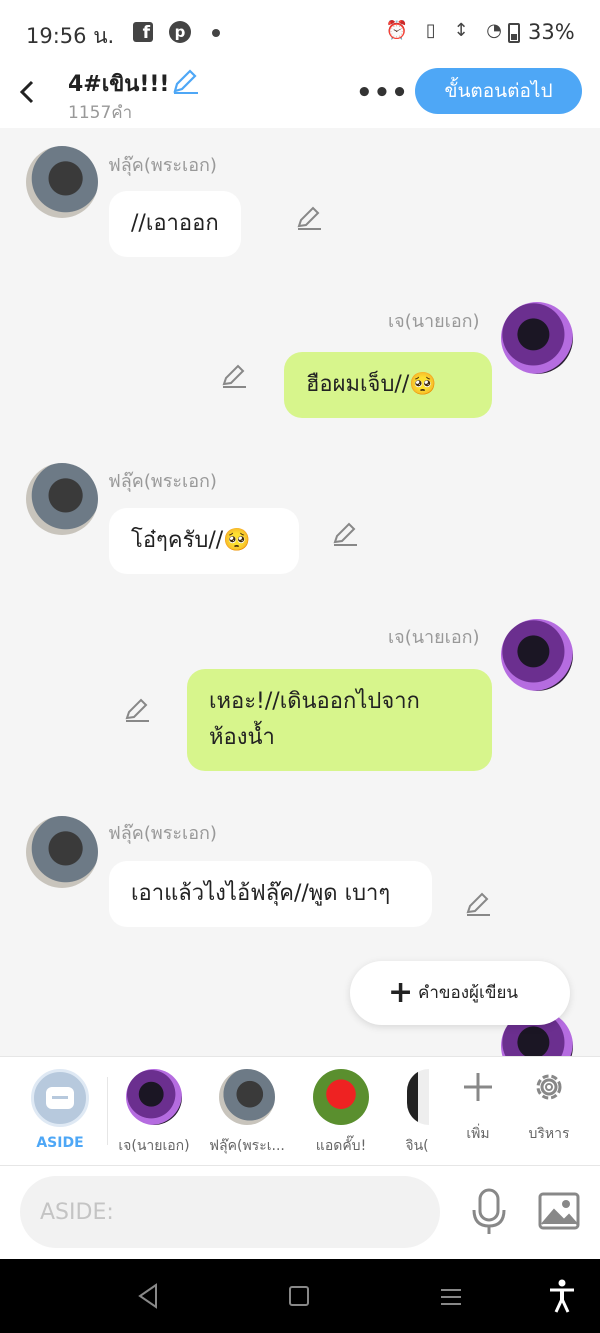  Describe the element at coordinates (551, 32) in the screenshot. I see `battery-percent: 33%` at that location.